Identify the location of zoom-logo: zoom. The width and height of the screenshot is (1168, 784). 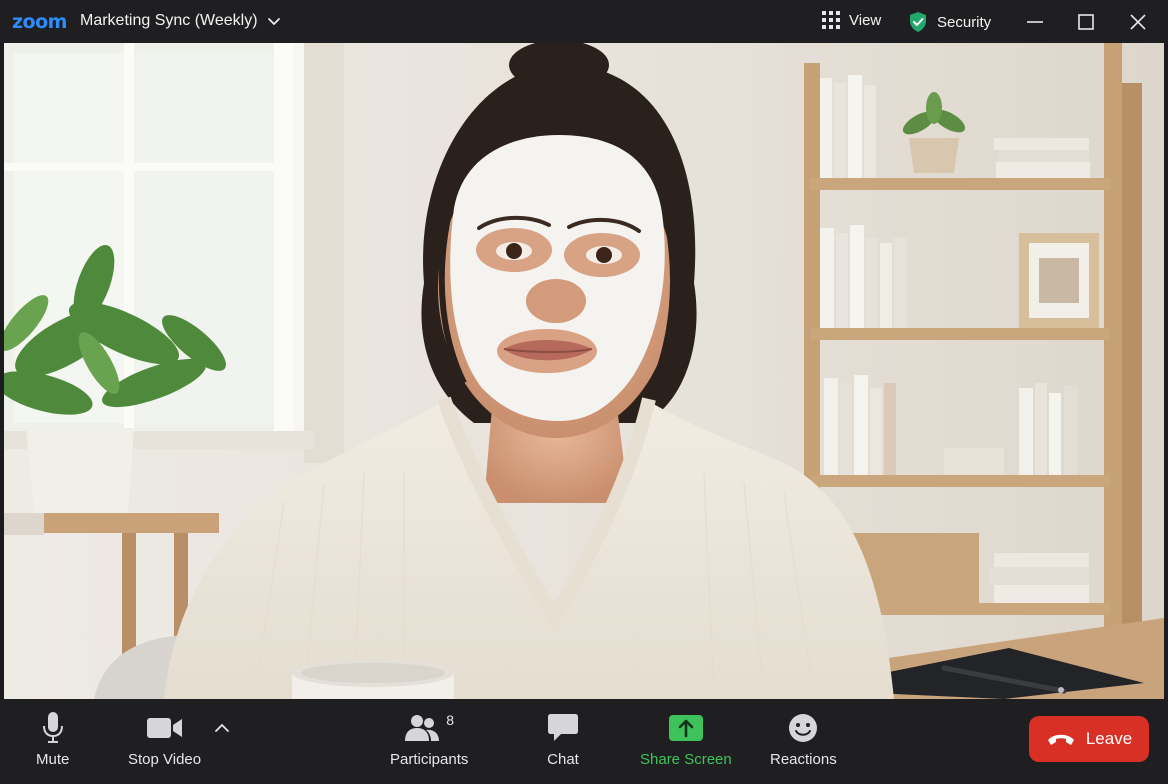
(39, 22).